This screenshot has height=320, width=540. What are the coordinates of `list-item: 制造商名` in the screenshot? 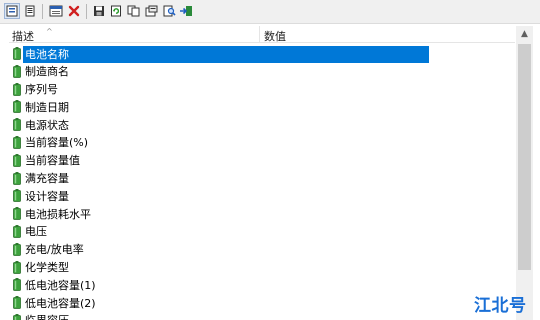 It's located at (262, 72).